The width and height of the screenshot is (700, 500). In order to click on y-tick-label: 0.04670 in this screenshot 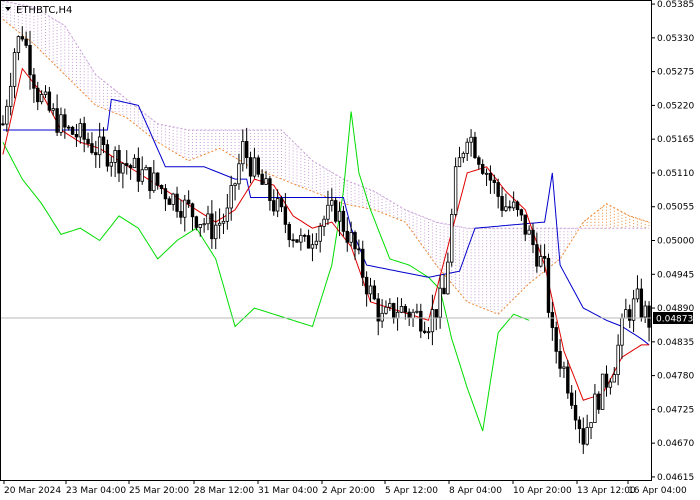, I will do `click(675, 444)`.